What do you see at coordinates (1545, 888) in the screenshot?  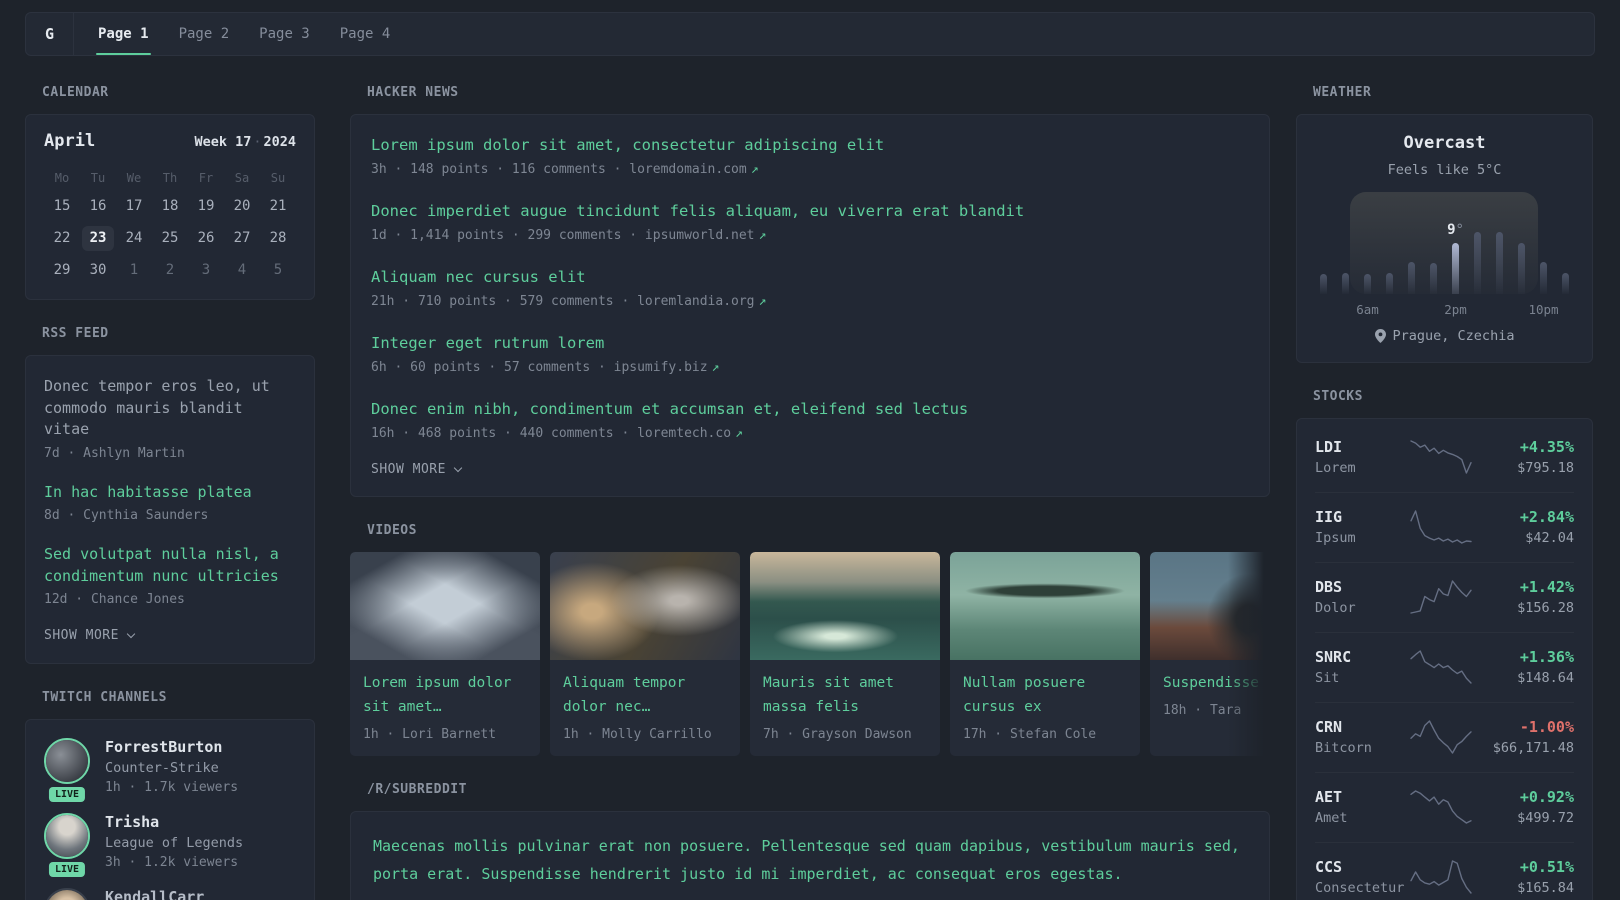 I see `stock-price: $165.84` at bounding box center [1545, 888].